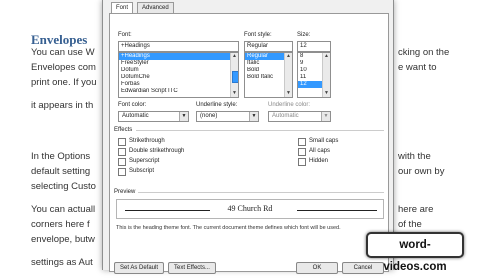 This screenshot has width=480, height=278. I want to click on underline-style-value: (none), so click(209, 116).